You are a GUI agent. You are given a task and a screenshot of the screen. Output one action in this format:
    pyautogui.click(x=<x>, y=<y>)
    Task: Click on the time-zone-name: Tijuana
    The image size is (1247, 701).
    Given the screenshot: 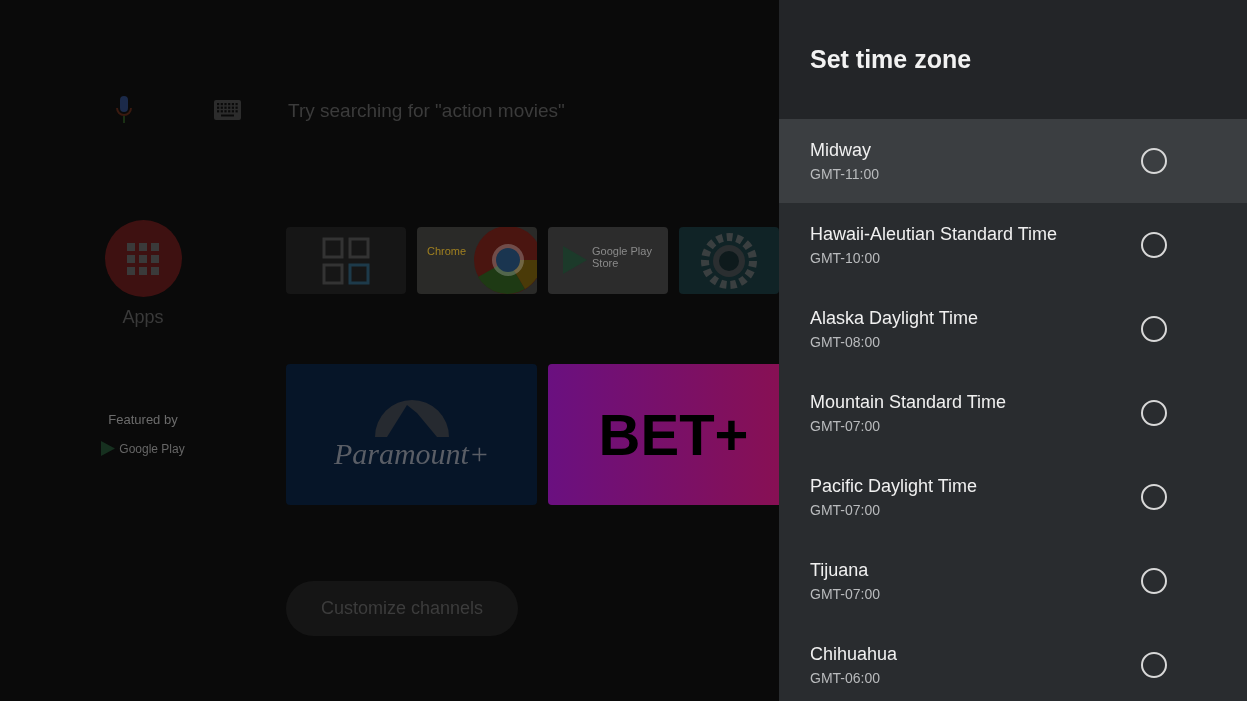 What is the action you would take?
    pyautogui.click(x=840, y=570)
    